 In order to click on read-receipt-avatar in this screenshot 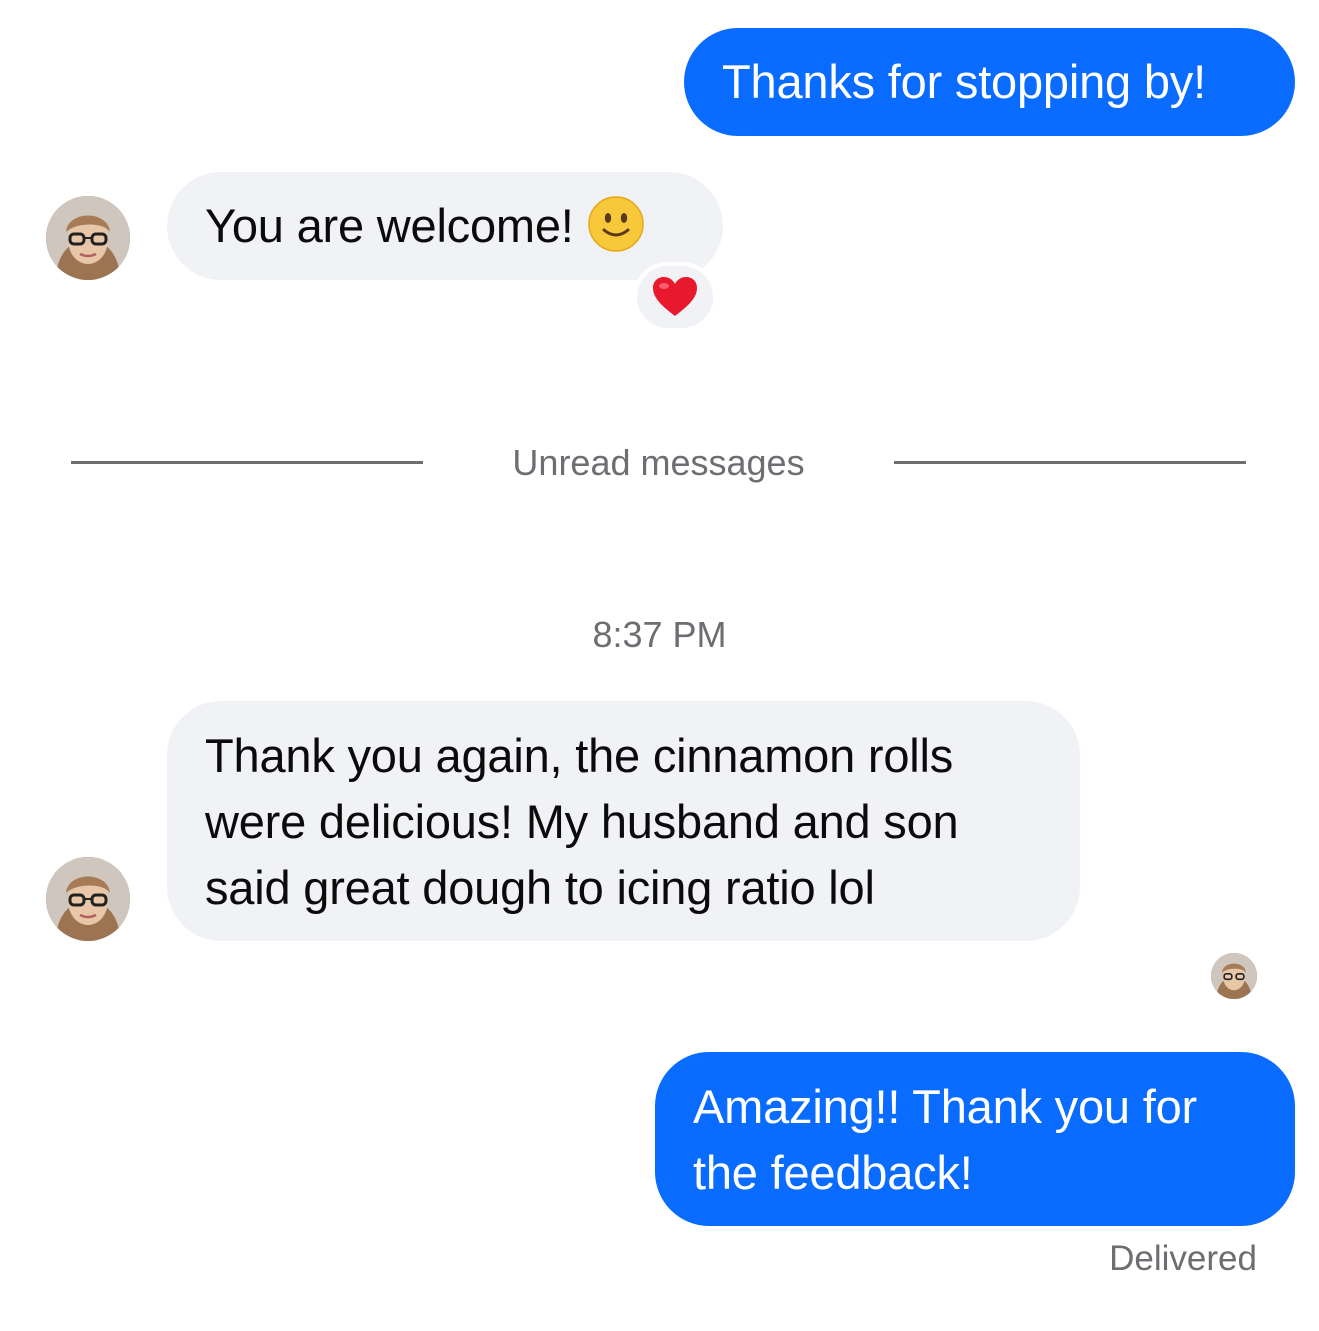, I will do `click(1234, 976)`.